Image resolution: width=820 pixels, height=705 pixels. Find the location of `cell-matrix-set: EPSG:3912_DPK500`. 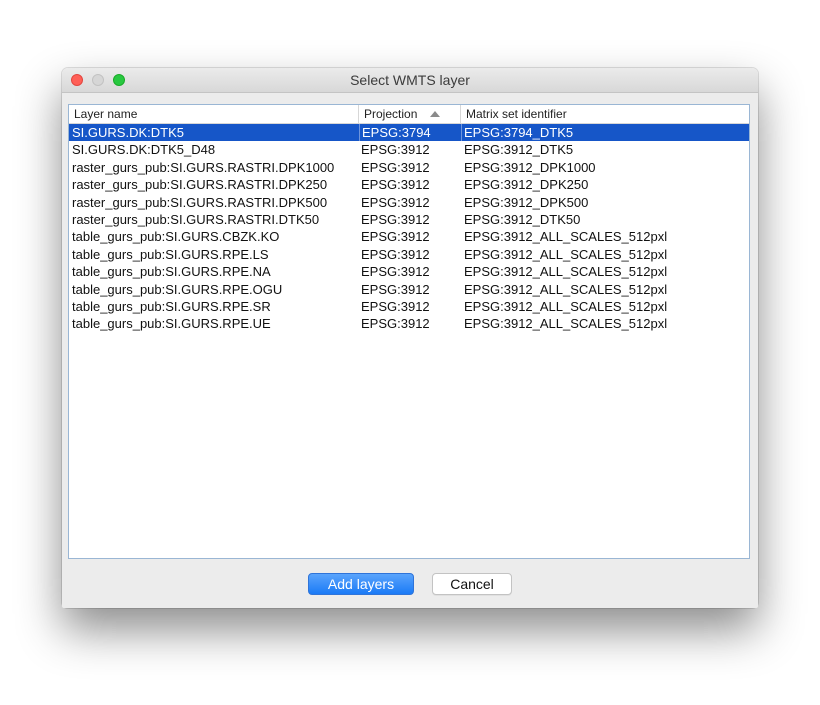

cell-matrix-set: EPSG:3912_DPK500 is located at coordinates (526, 202).